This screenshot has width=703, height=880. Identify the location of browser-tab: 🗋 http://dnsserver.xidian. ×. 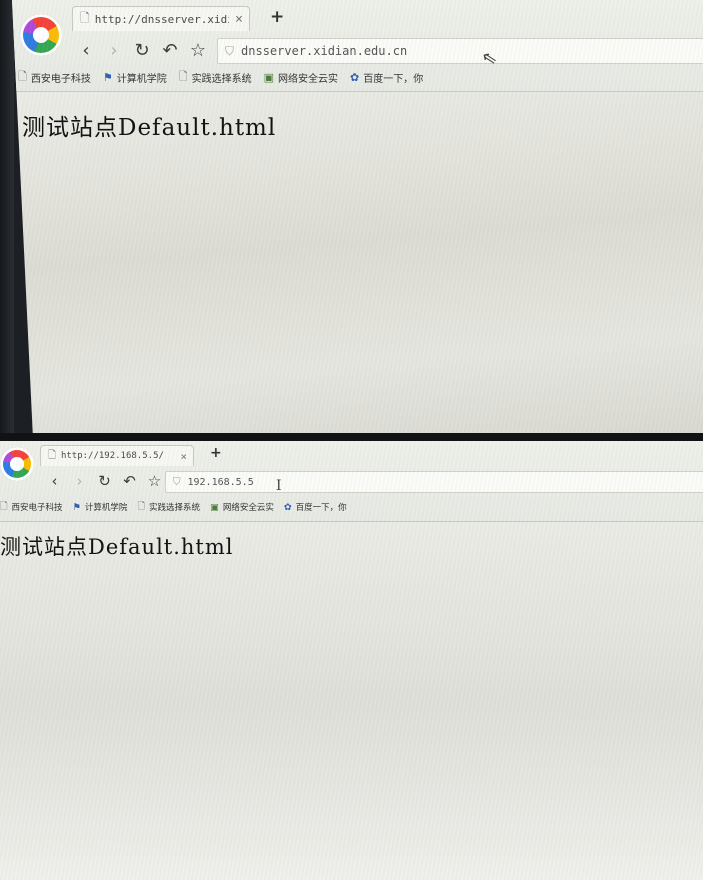
(161, 18).